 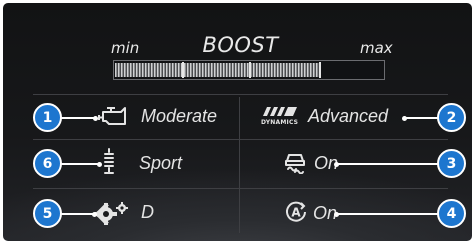 I want to click on boost-gauge-fill, so click(x=217, y=70).